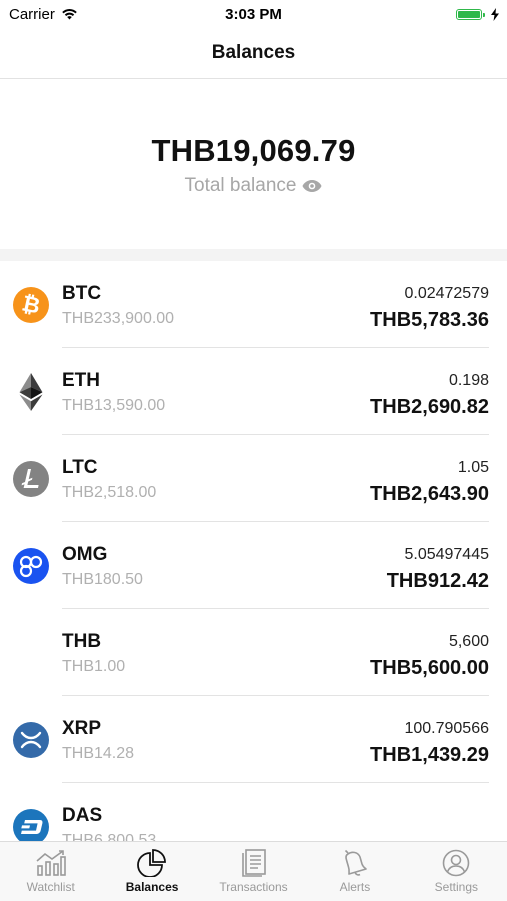 The height and width of the screenshot is (901, 507). Describe the element at coordinates (109, 492) in the screenshot. I see `asset-price: THB2,518.00` at that location.